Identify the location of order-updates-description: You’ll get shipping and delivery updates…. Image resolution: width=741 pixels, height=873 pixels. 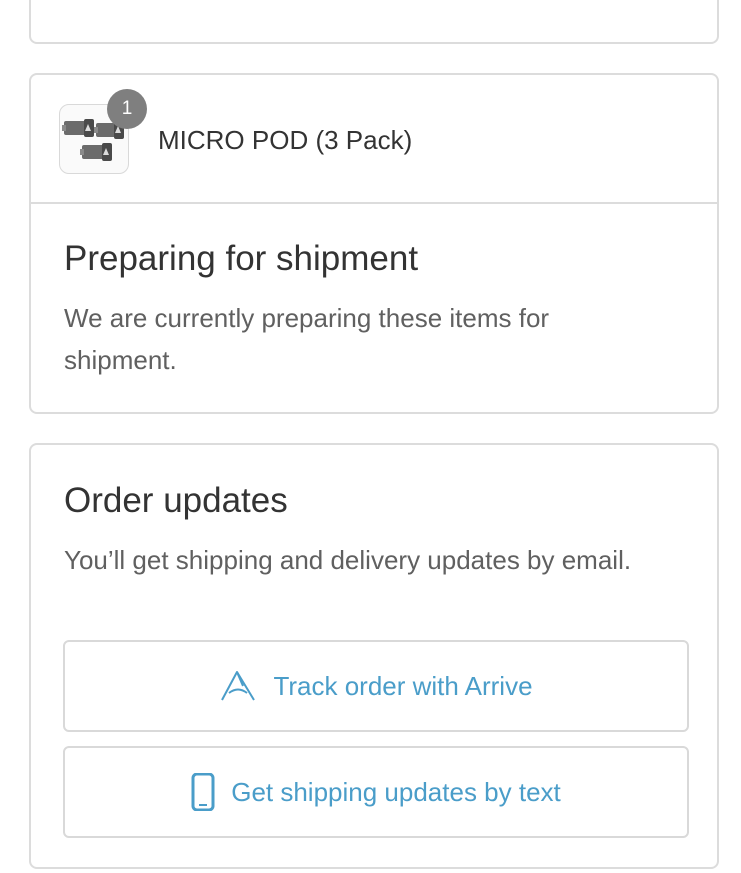
(348, 560).